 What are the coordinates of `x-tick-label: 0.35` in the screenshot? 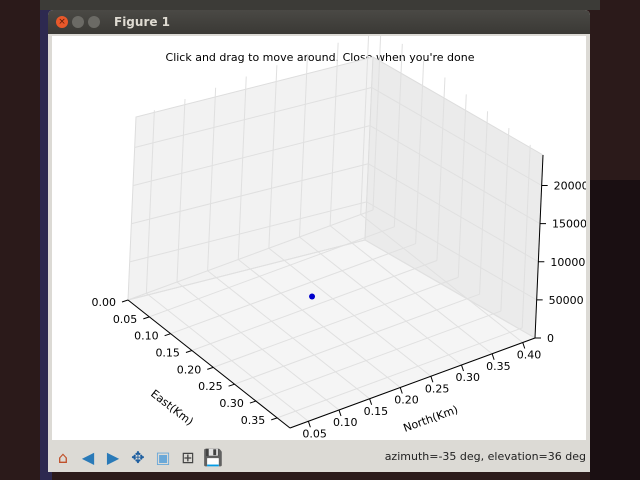 It's located at (253, 420).